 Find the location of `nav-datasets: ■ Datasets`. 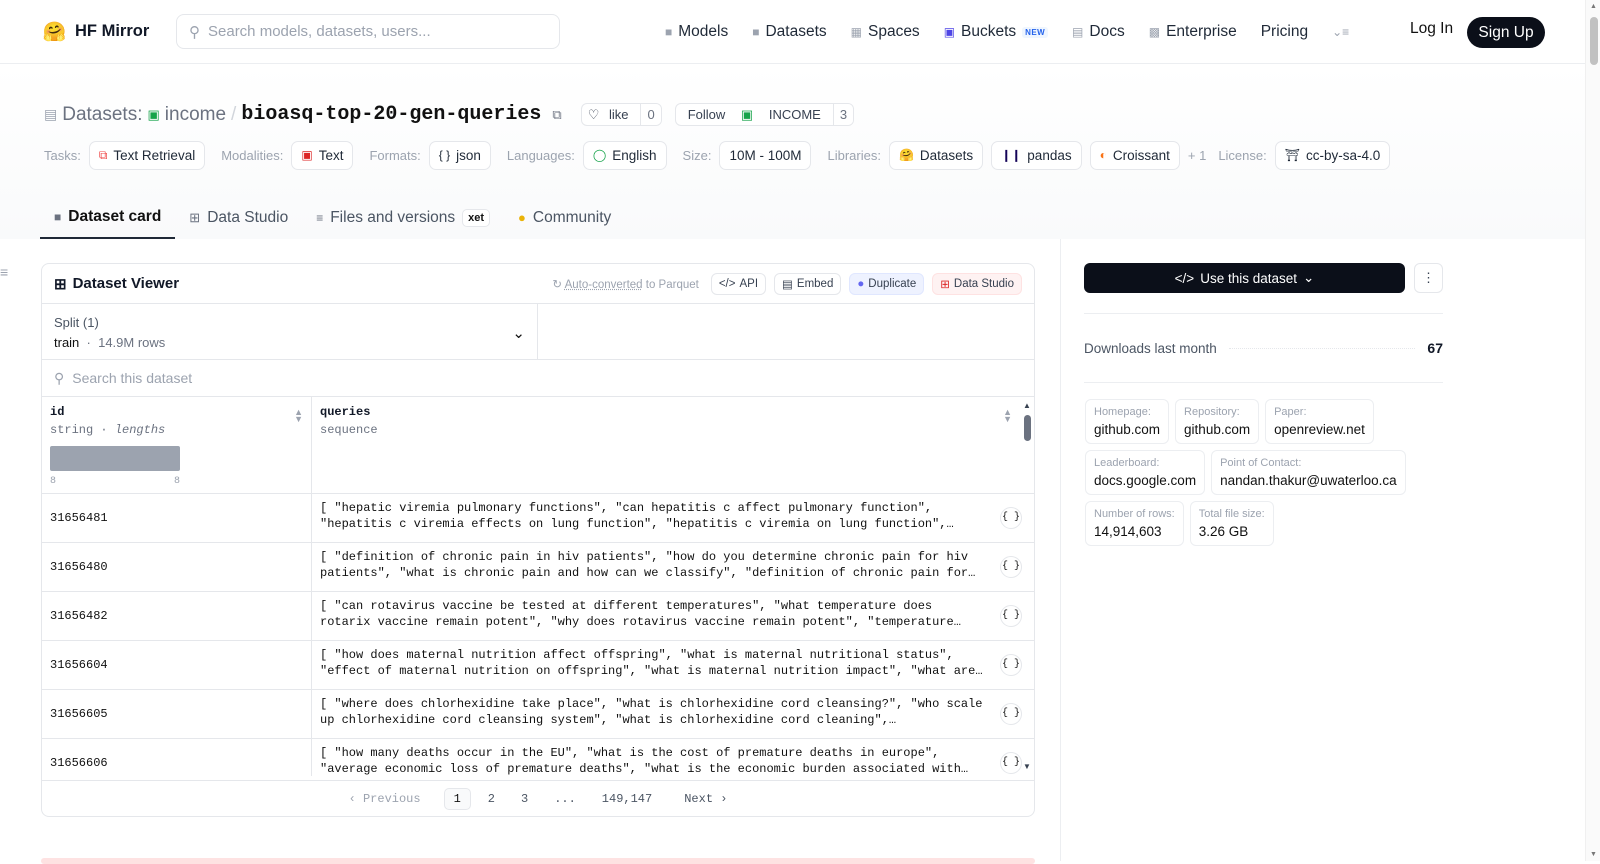

nav-datasets: ■ Datasets is located at coordinates (789, 32).